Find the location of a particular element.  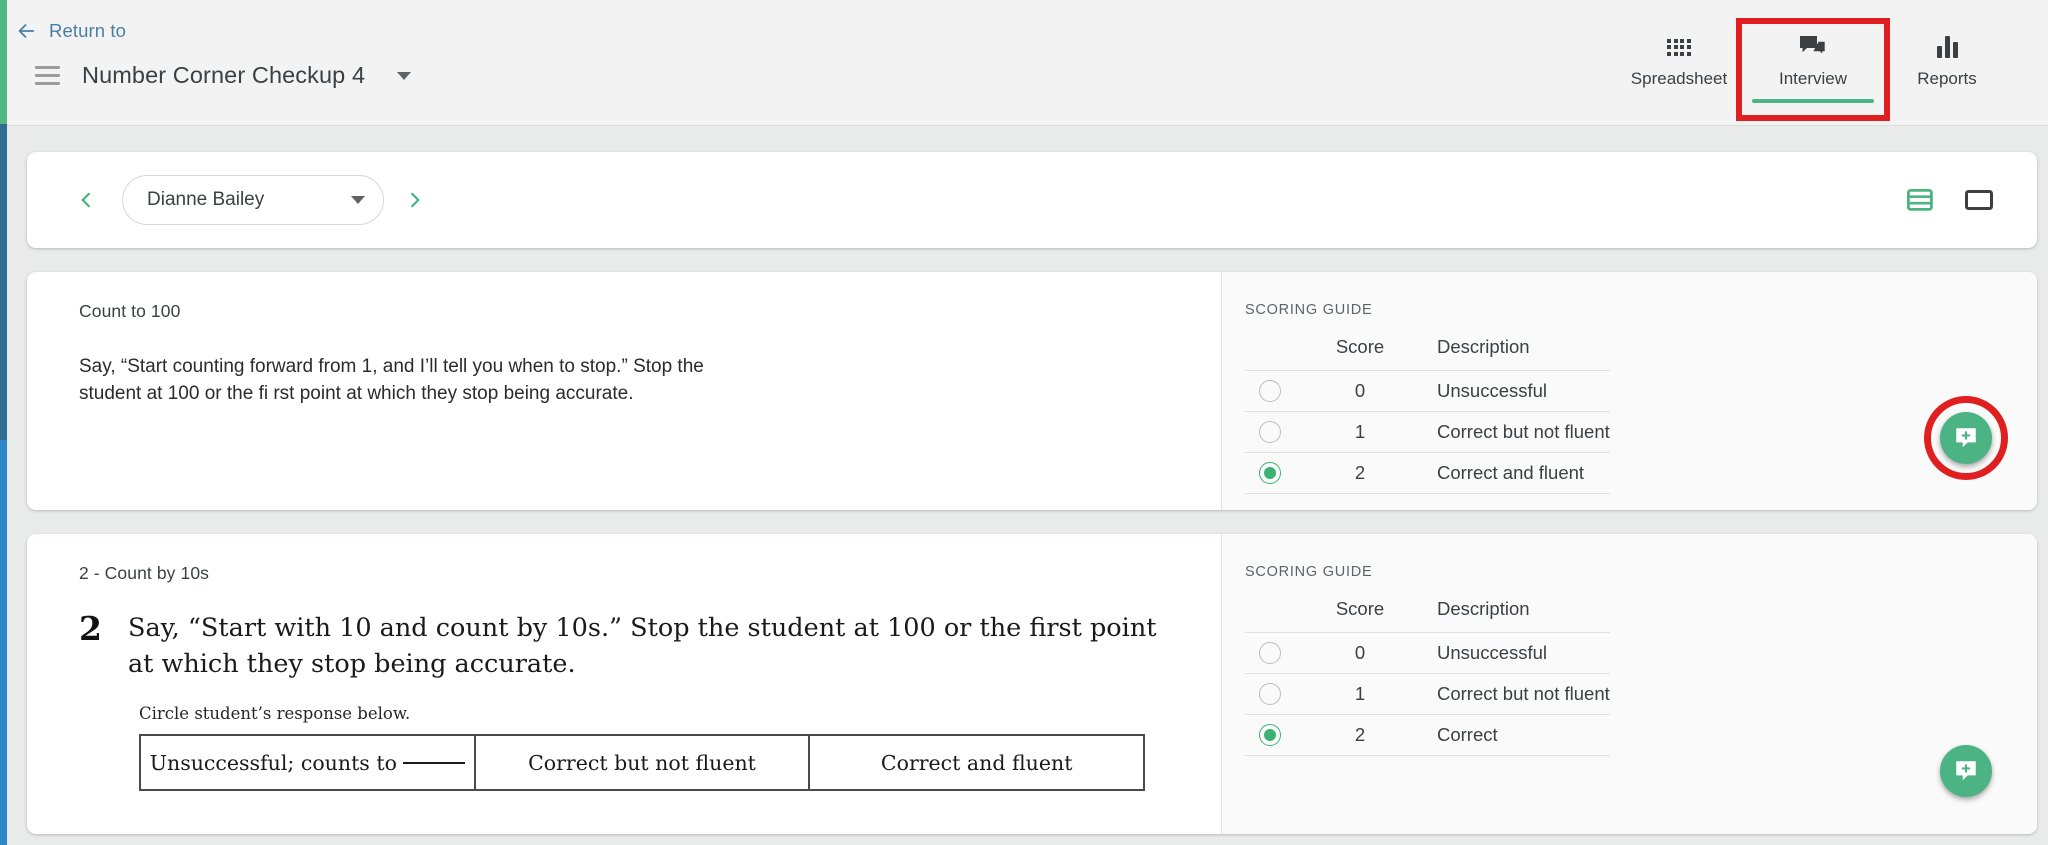

score-description: Correct and fluent is located at coordinates (1502, 473).